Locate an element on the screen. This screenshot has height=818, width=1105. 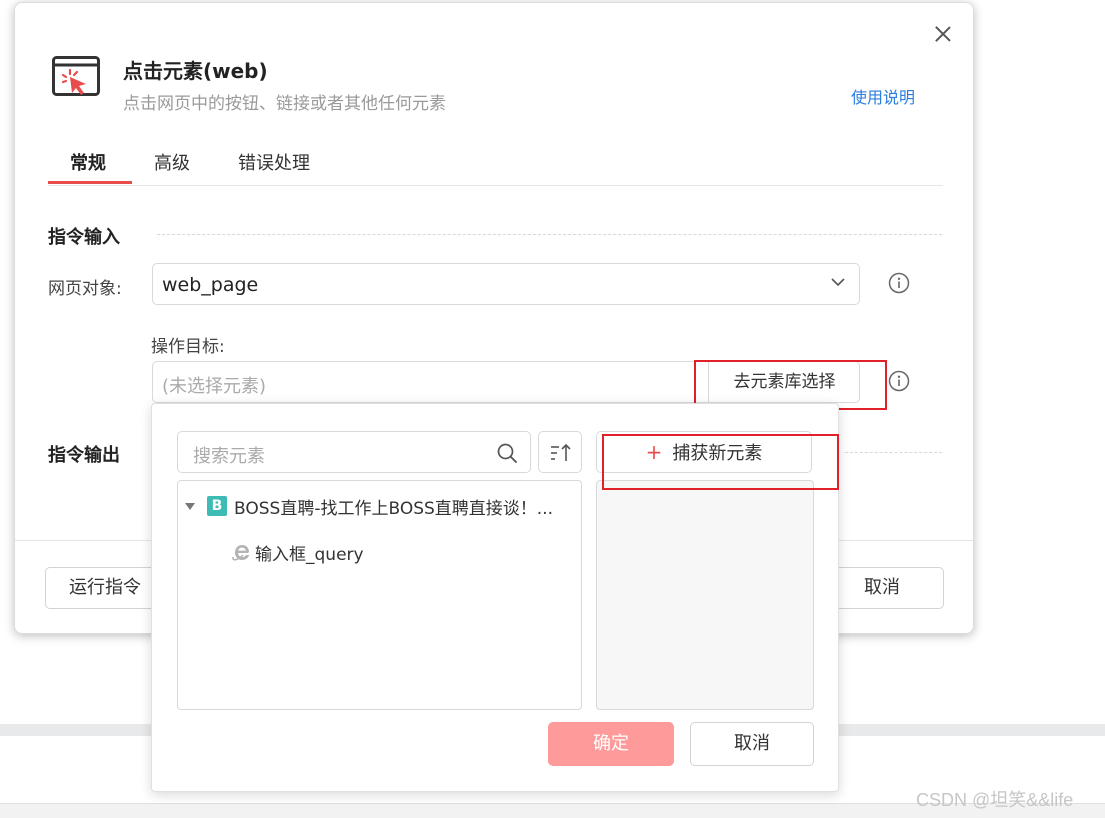
web-page-label: 网页对象: is located at coordinates (85, 289).